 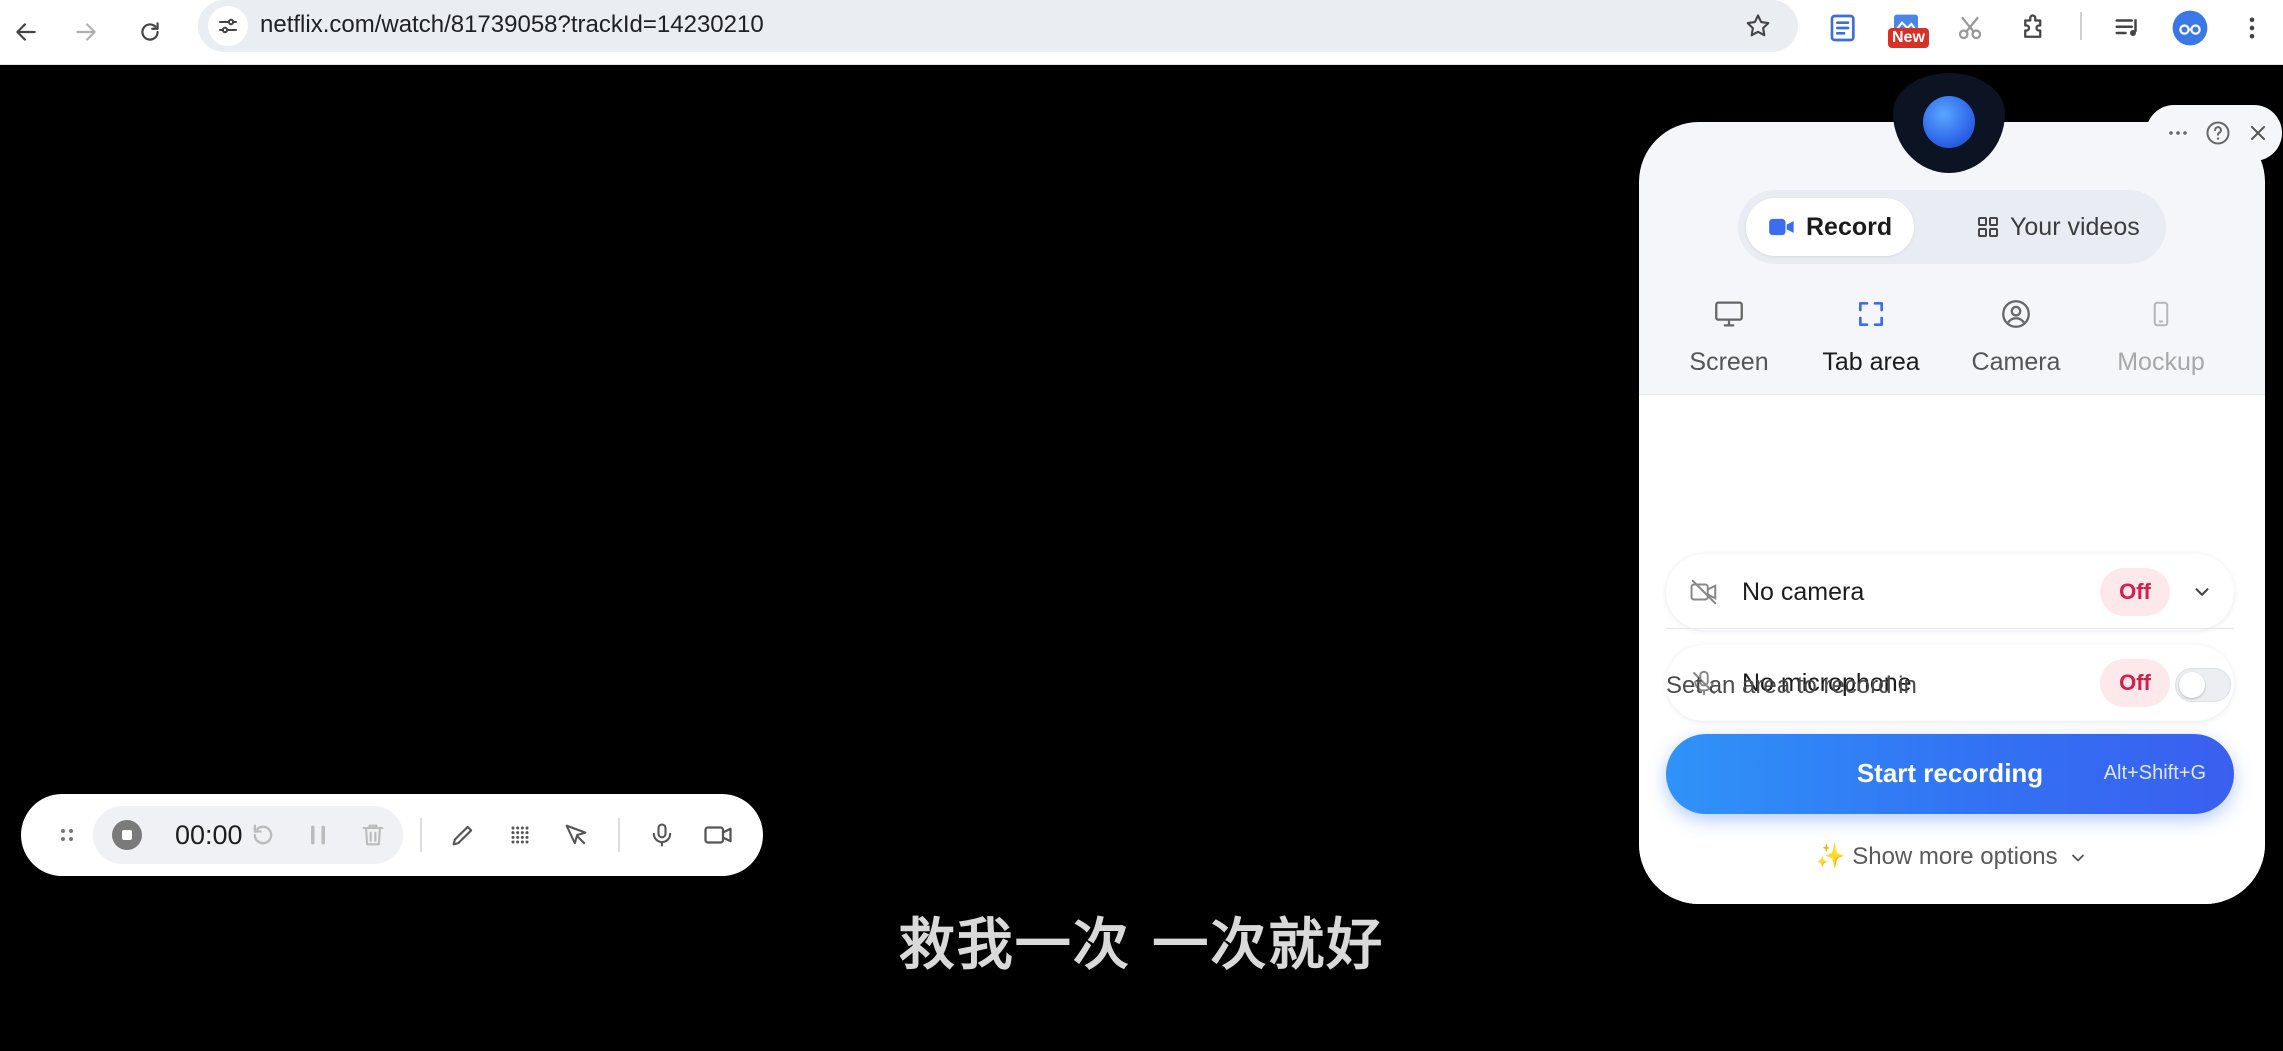 I want to click on more-horizontal-icon, so click(x=2178, y=133).